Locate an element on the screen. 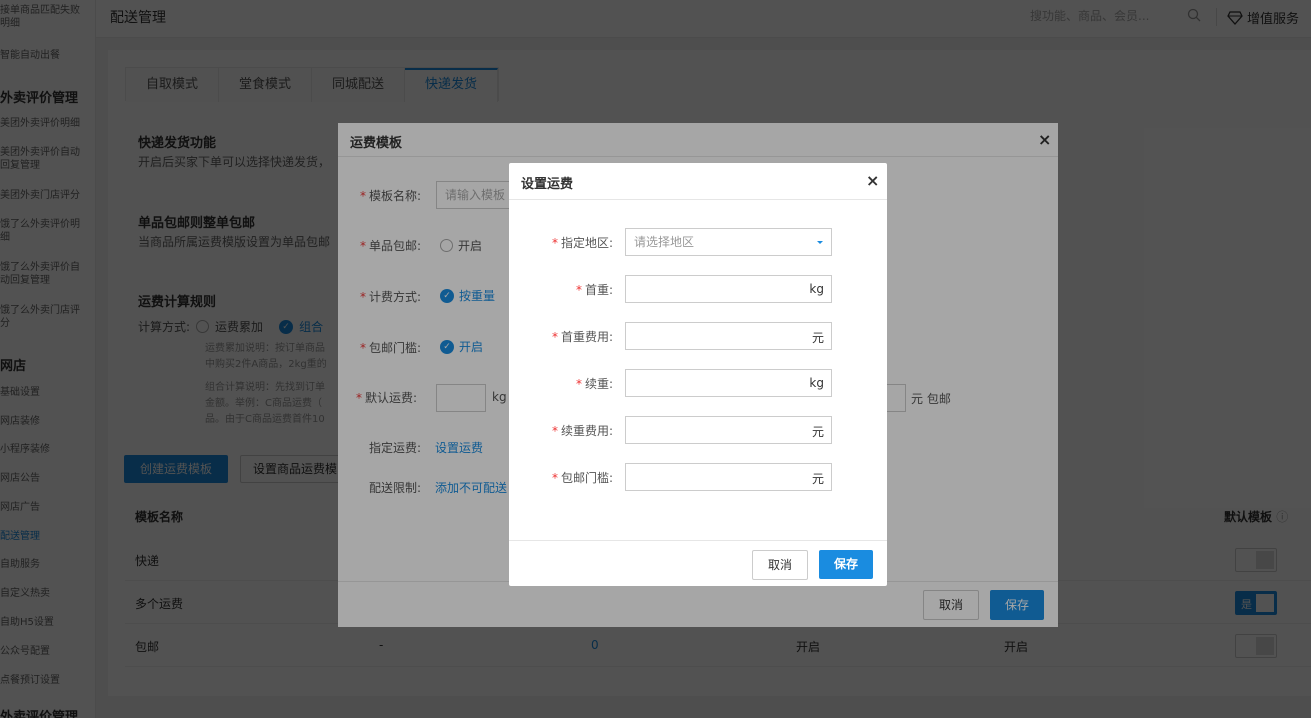 This screenshot has width=1311, height=718. extra-weight-fee-label: * 续重费用: is located at coordinates (582, 431).